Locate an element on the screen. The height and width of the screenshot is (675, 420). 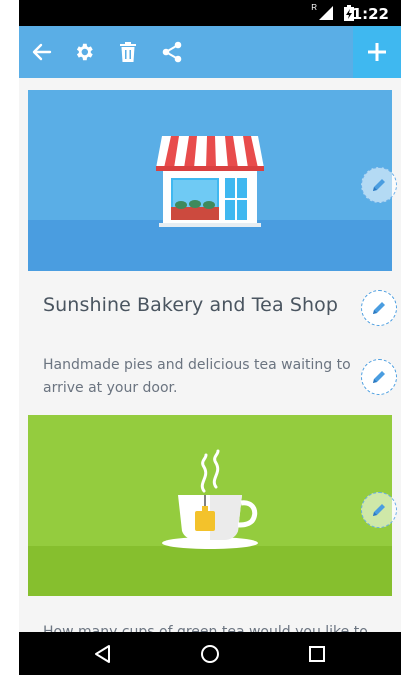
nav-home-button is located at coordinates (210, 654).